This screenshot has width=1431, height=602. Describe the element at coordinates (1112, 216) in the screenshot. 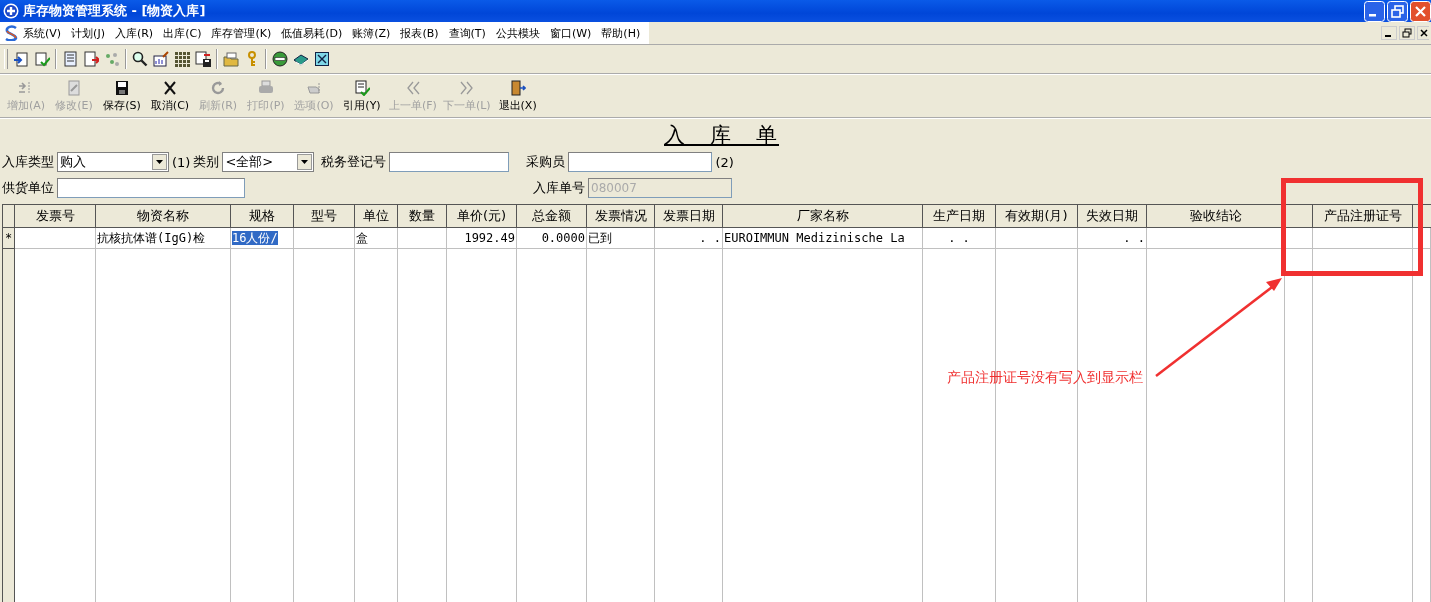

I see `column-header: 失效日期` at that location.